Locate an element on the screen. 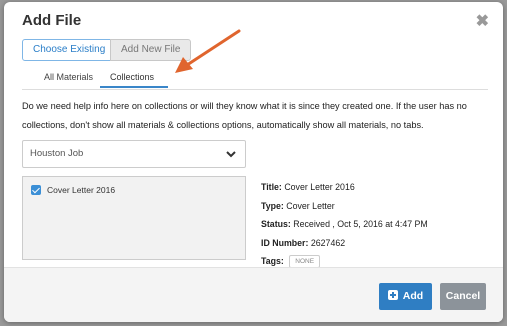  cancel-button: Cancel is located at coordinates (463, 296).